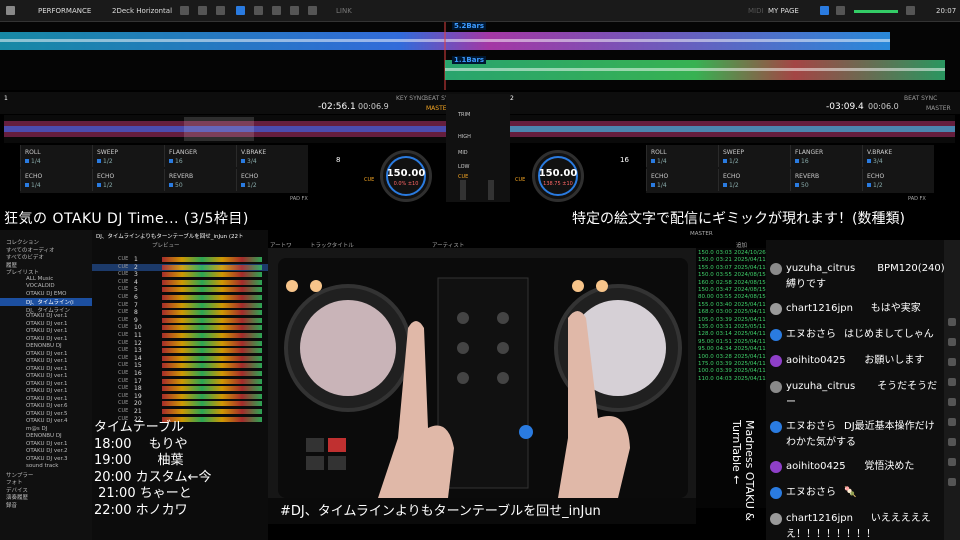 The image size is (960, 540). I want to click on table-row: CUE 14, so click(180, 358).